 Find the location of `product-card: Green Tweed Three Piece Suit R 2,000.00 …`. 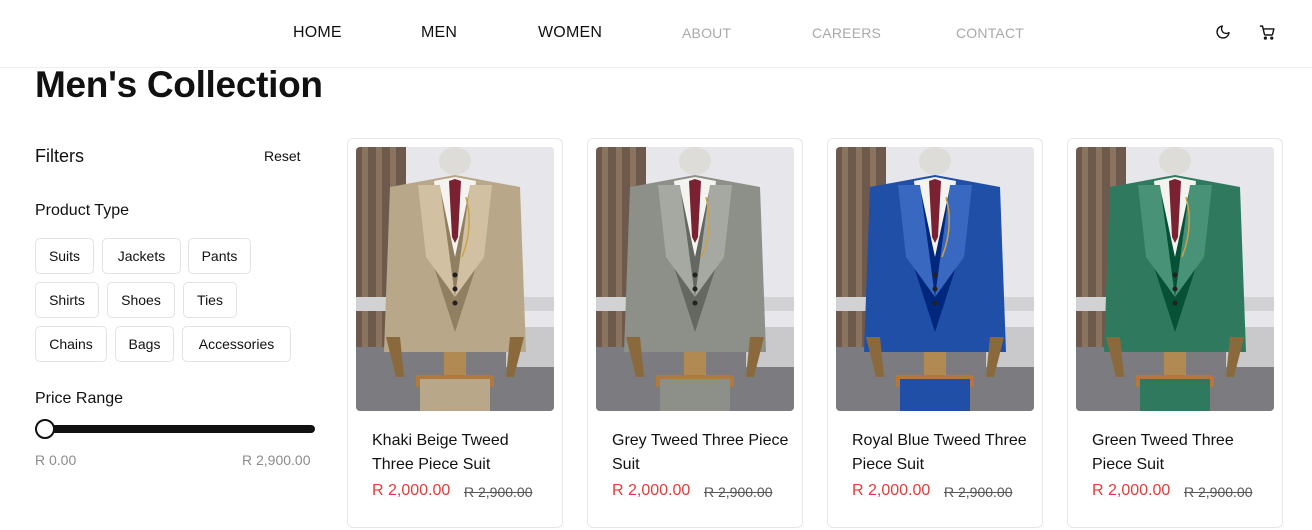

product-card: Green Tweed Three Piece Suit R 2,000.00 … is located at coordinates (1175, 333).